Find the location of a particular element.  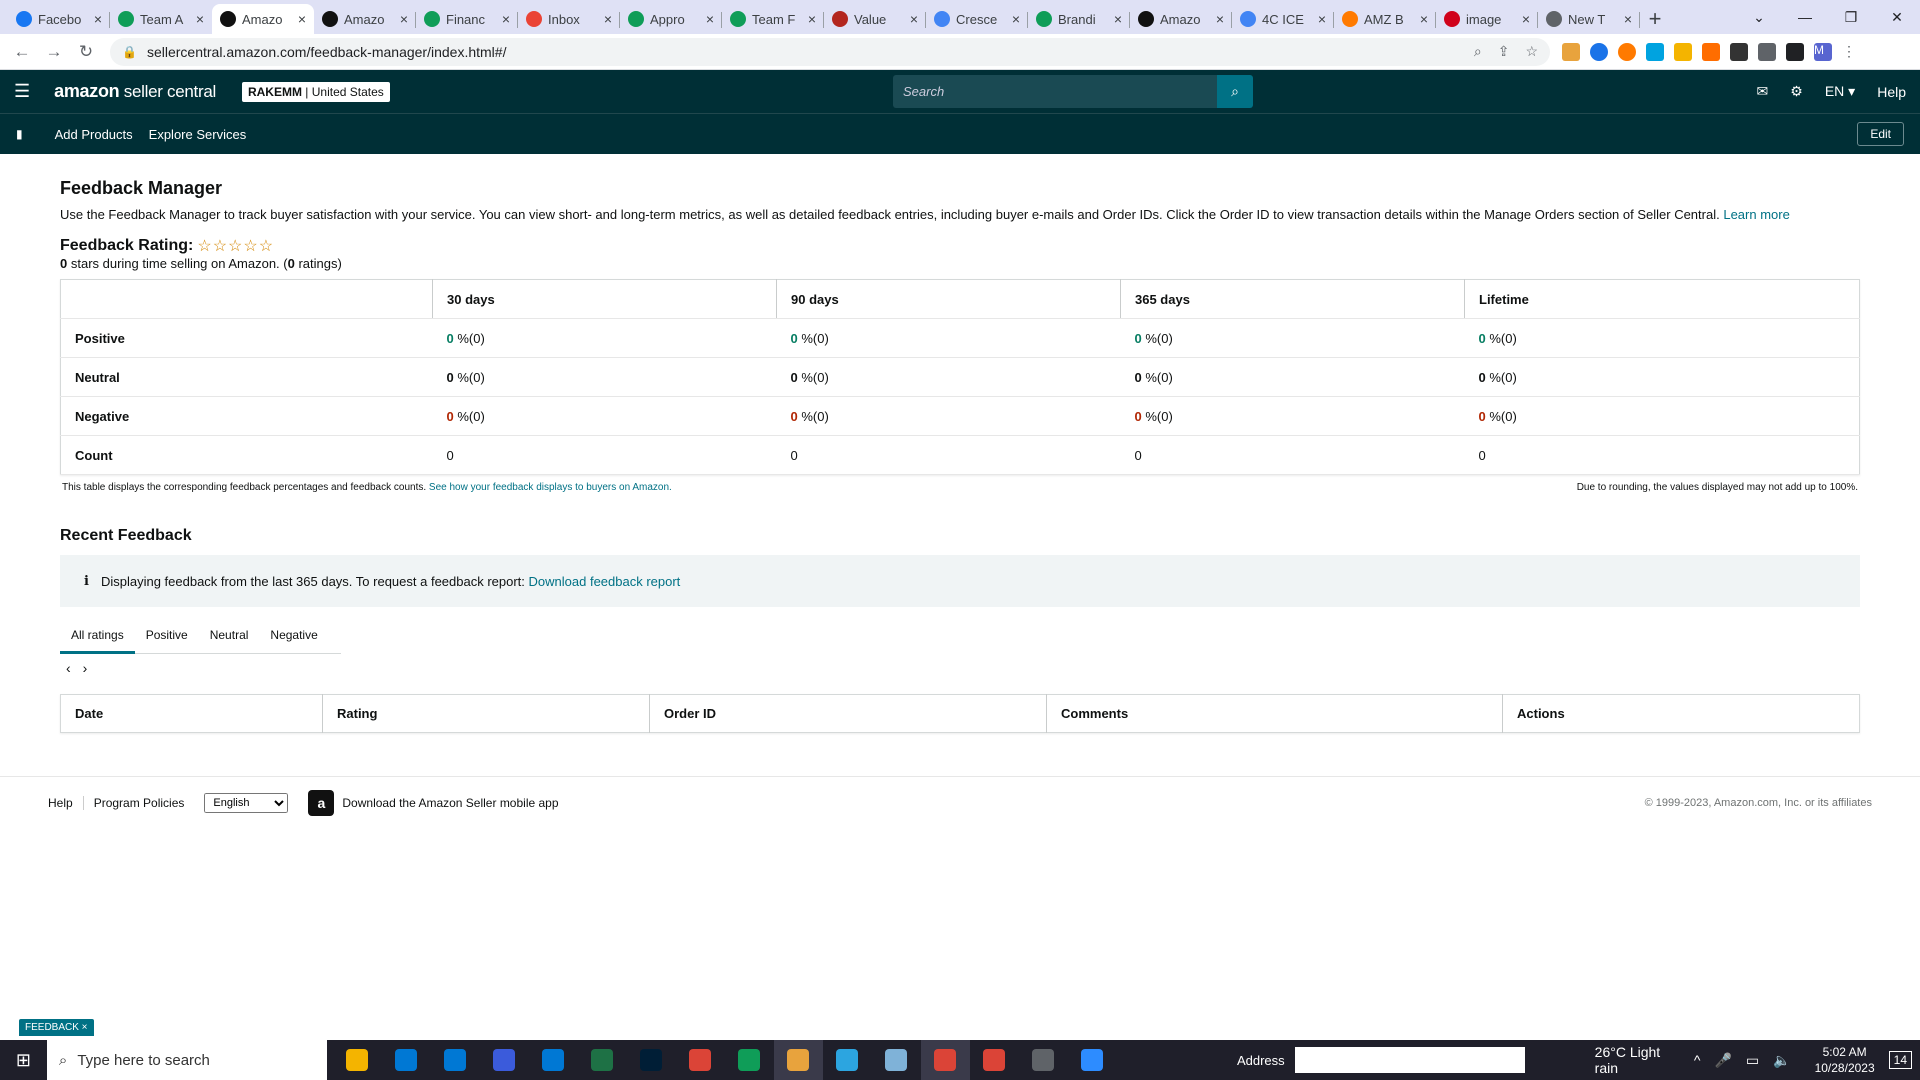

browser-tab: 4C ICE × is located at coordinates (1283, 19).